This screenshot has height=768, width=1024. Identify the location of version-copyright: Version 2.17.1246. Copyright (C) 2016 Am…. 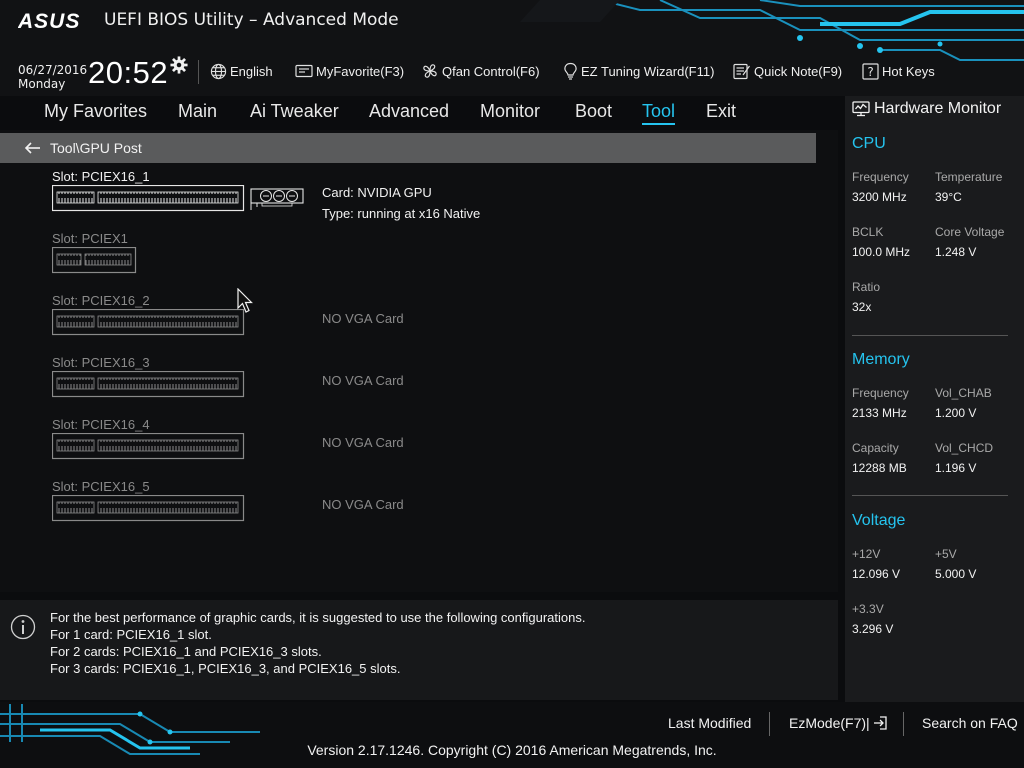
(512, 750).